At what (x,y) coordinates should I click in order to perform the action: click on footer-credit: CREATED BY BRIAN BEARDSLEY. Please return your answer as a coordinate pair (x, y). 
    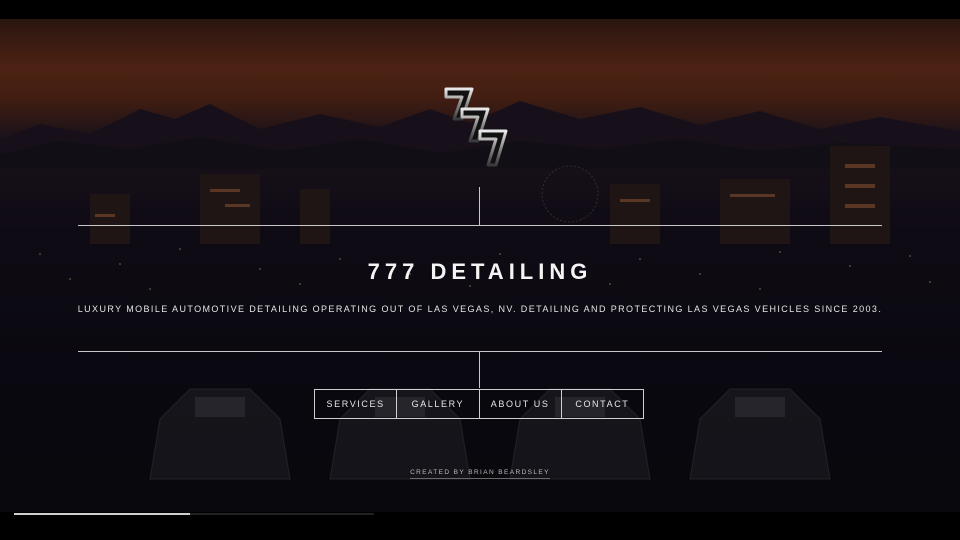
    Looking at the image, I should click on (480, 470).